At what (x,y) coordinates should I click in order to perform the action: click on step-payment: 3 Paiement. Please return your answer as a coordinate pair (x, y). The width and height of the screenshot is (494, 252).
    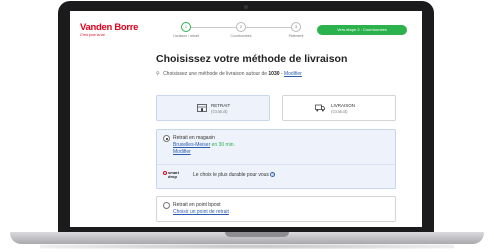
    Looking at the image, I should click on (296, 30).